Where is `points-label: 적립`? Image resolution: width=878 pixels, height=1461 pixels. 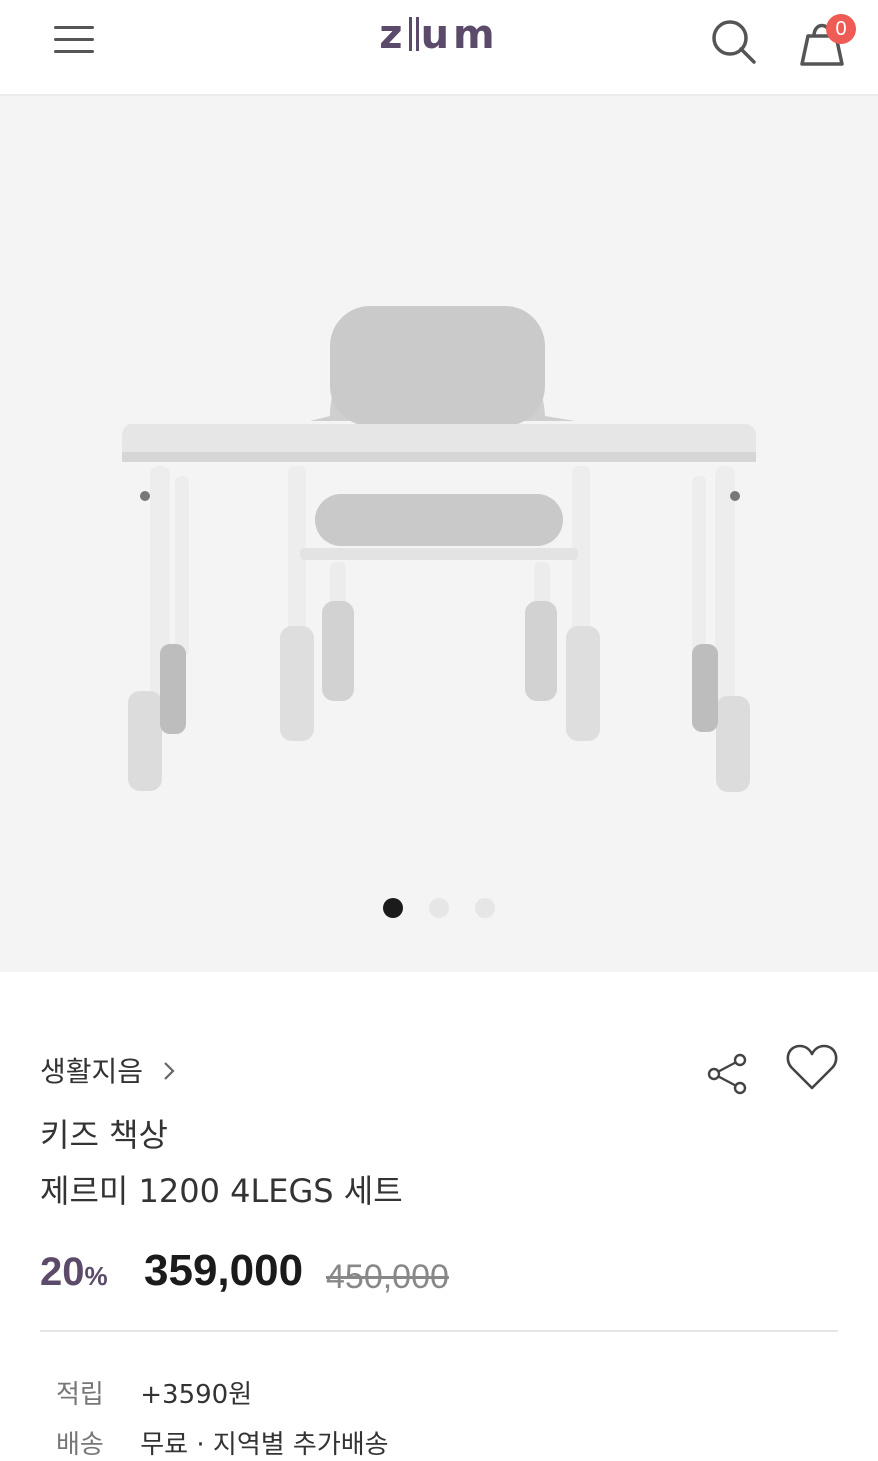 points-label: 적립 is located at coordinates (80, 1395).